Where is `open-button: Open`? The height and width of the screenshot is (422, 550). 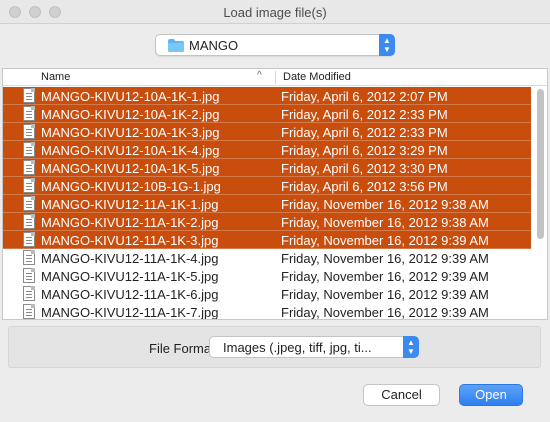 open-button: Open is located at coordinates (491, 395).